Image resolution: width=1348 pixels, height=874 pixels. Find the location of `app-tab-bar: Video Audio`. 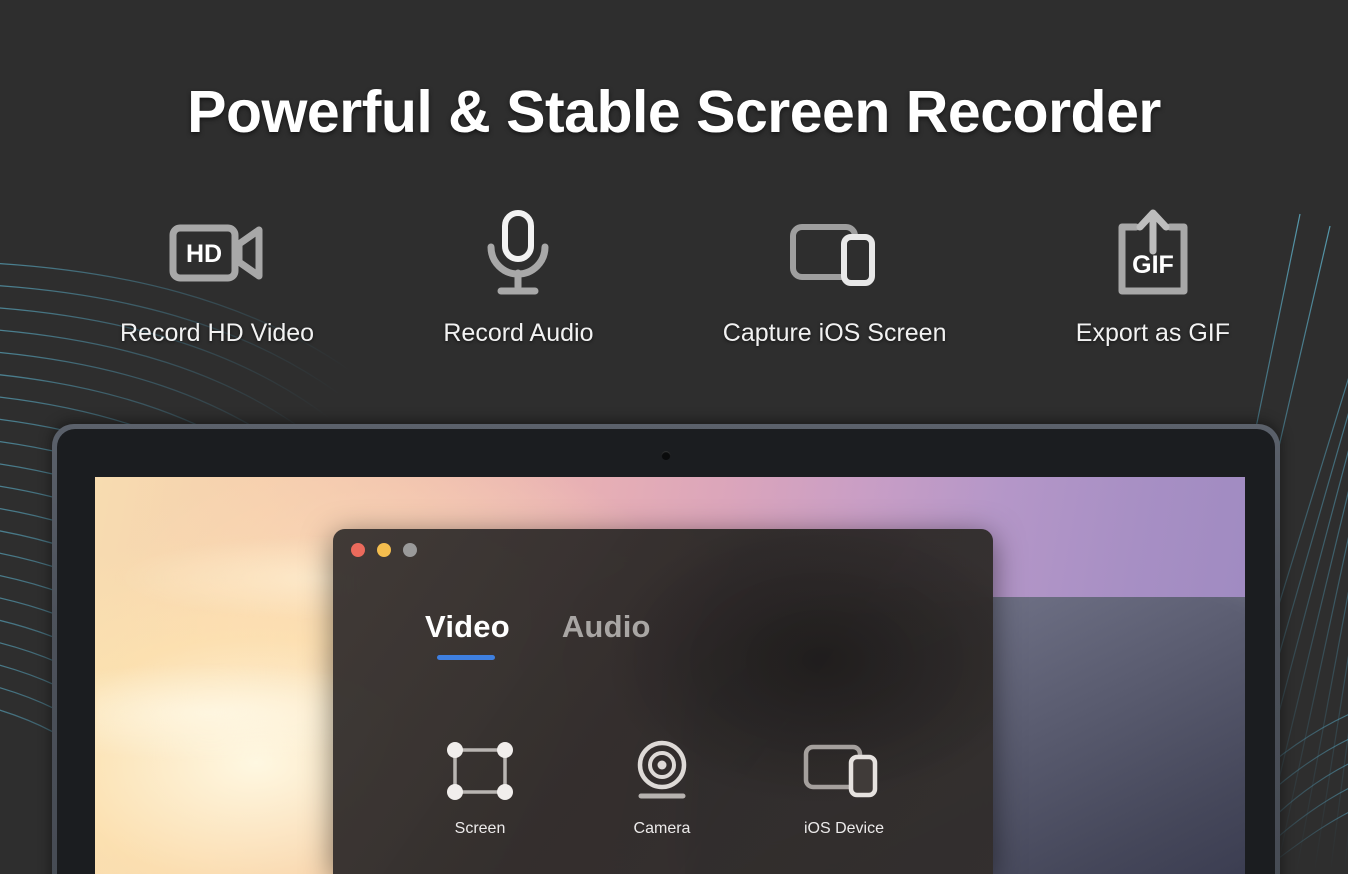

app-tab-bar: Video Audio is located at coordinates (538, 634).